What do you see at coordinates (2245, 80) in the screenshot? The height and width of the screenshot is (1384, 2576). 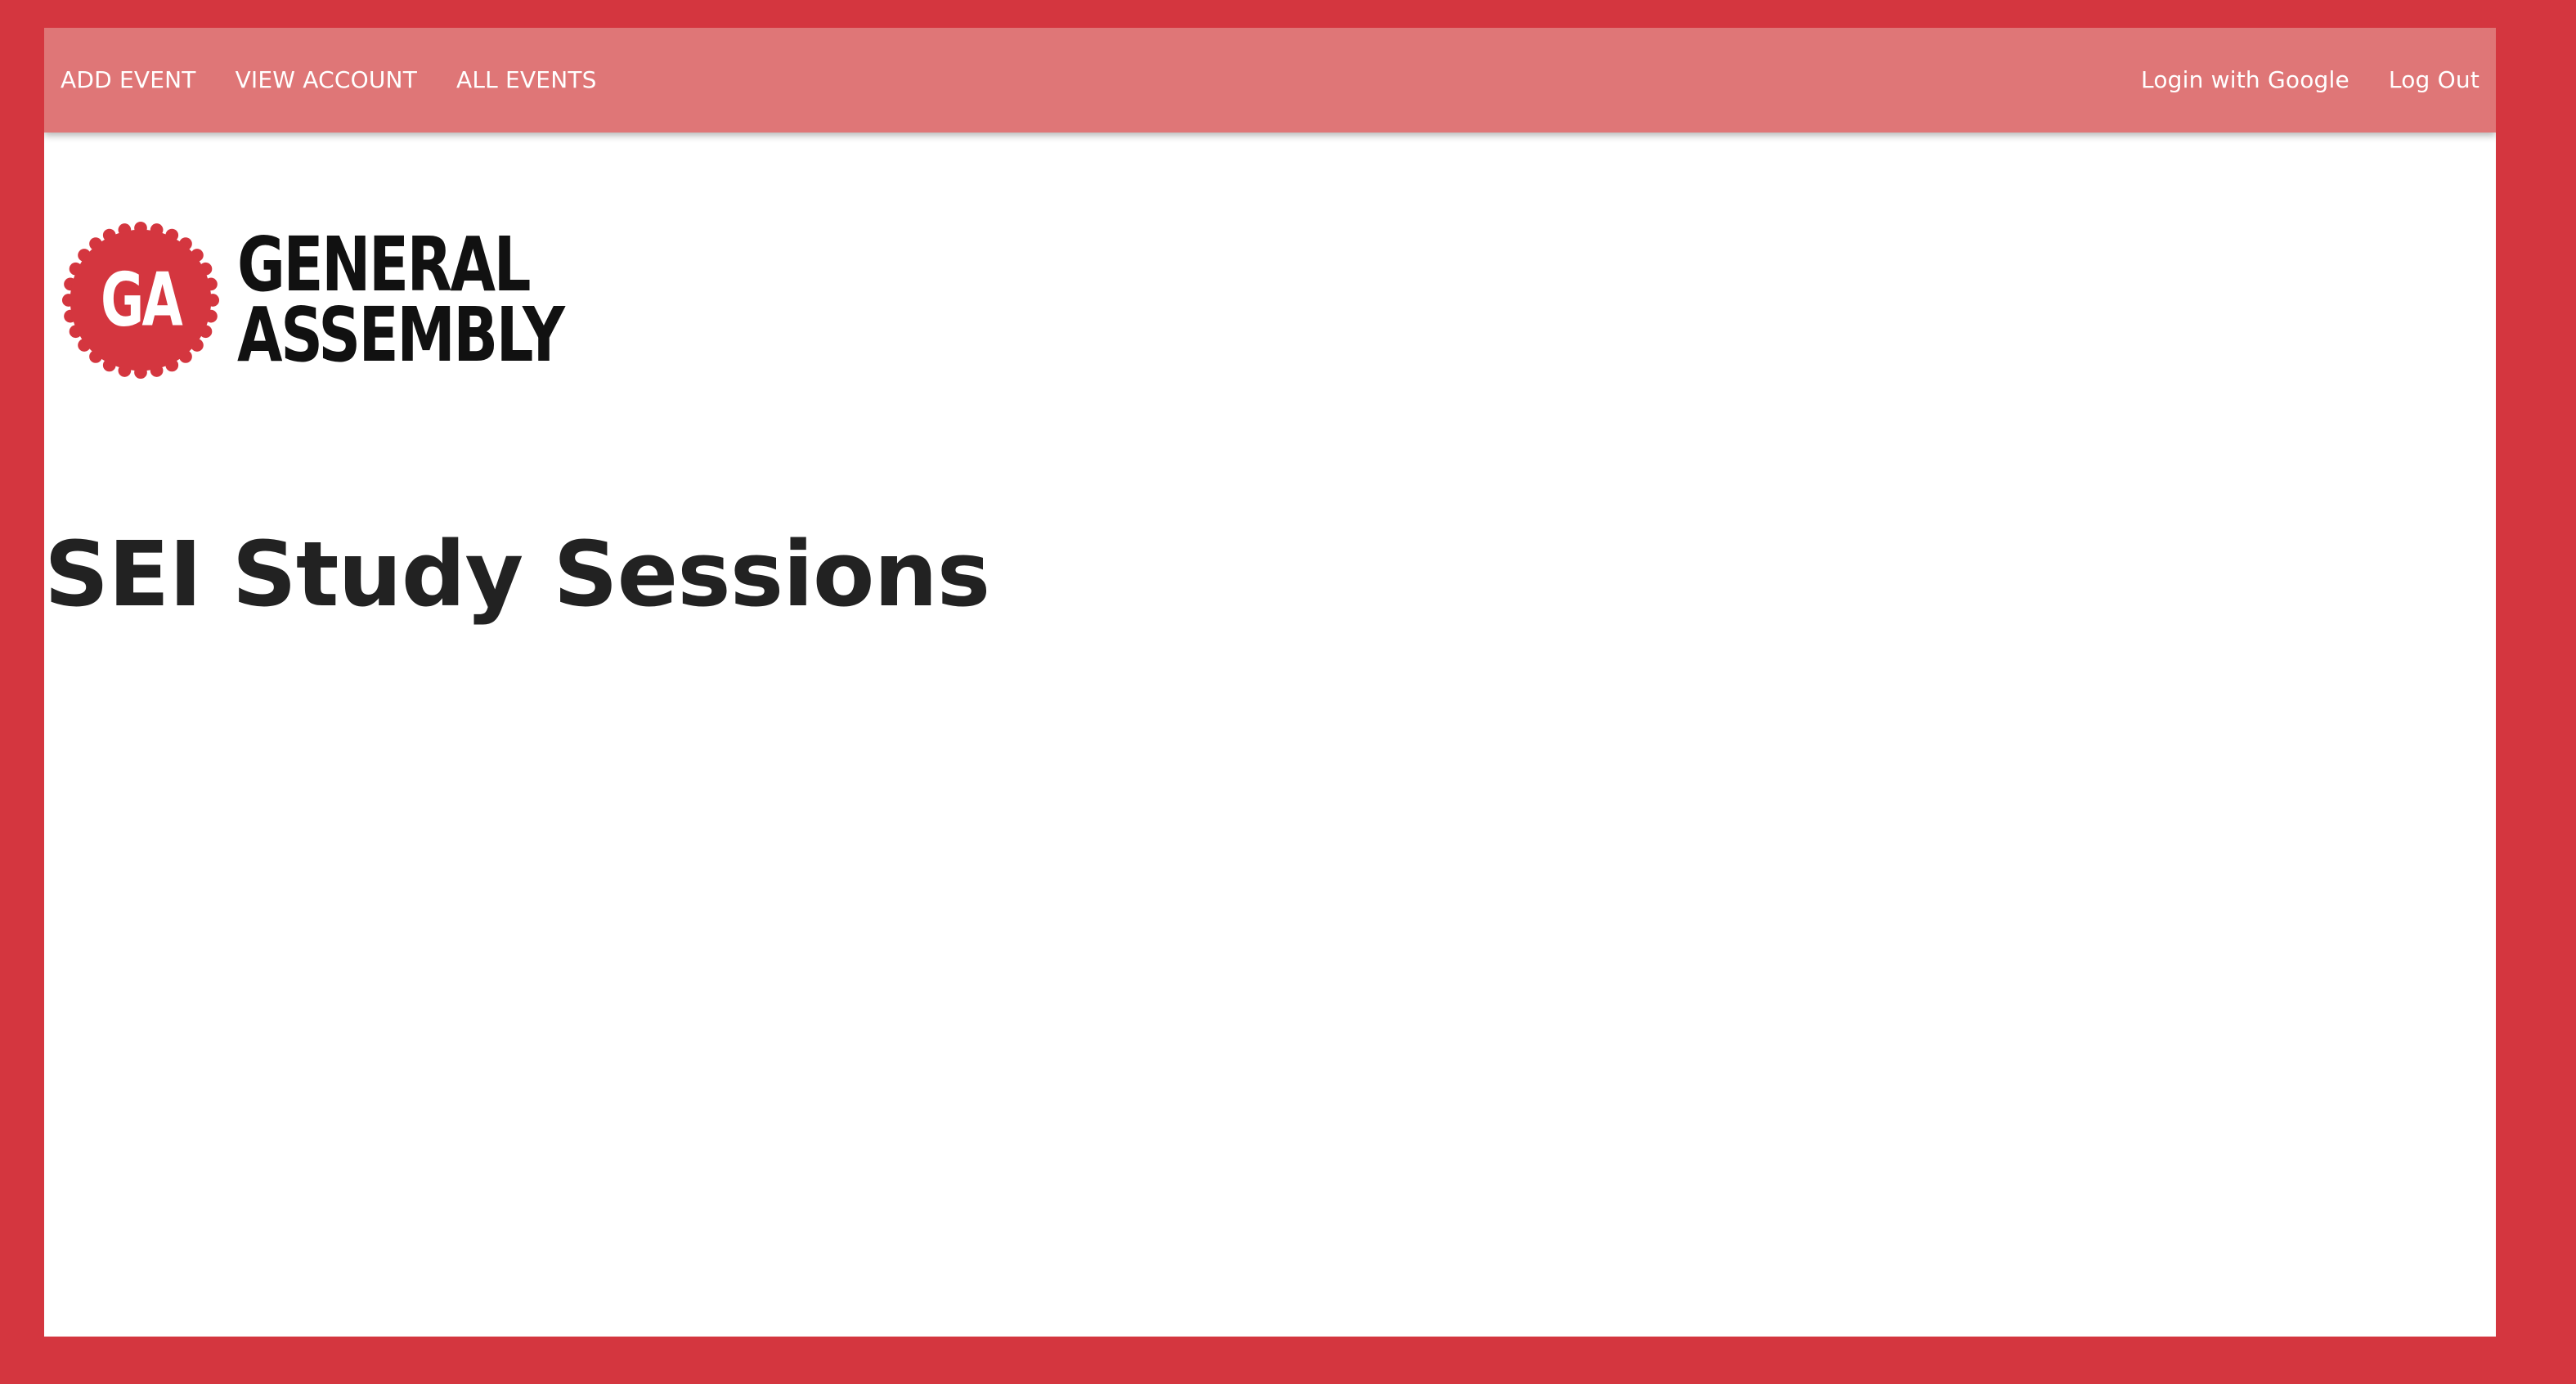 I see `login-with-google-link: Login with Google` at bounding box center [2245, 80].